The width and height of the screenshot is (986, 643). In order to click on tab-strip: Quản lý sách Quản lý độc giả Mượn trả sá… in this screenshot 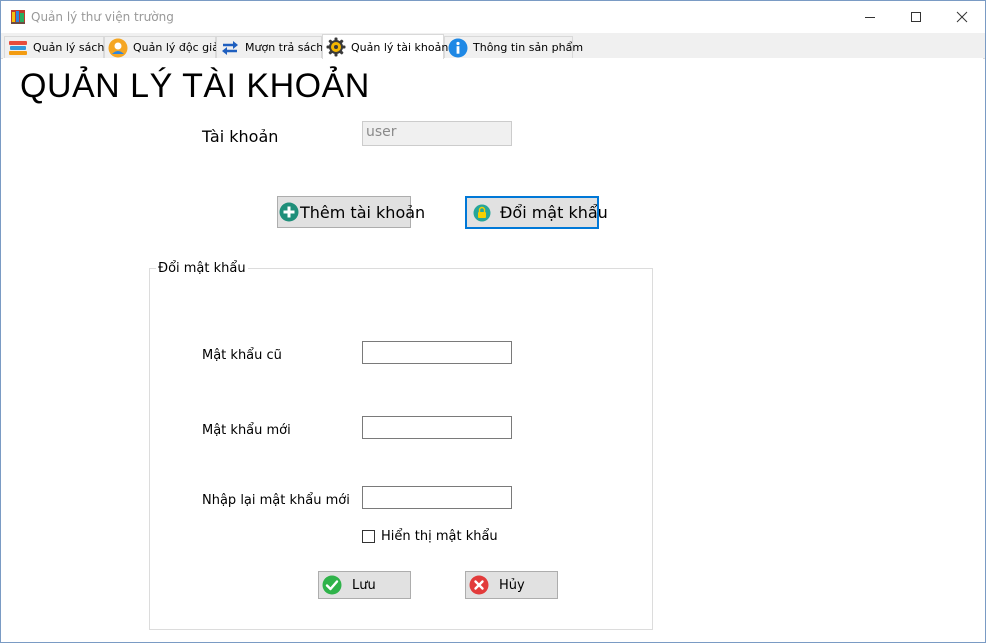, I will do `click(493, 46)`.